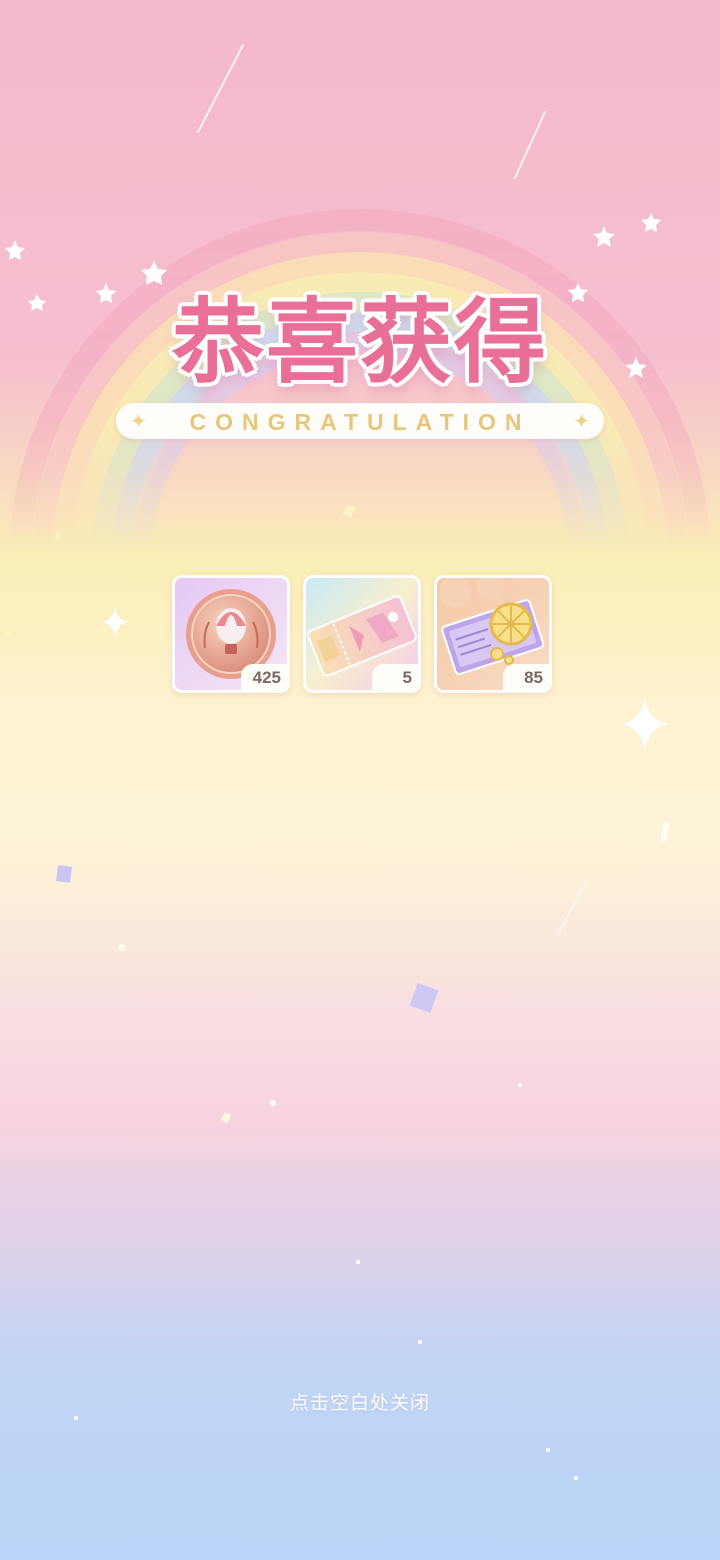 The height and width of the screenshot is (1560, 720). I want to click on tap-to-close-hint: 点击空白处关闭, so click(360, 1401).